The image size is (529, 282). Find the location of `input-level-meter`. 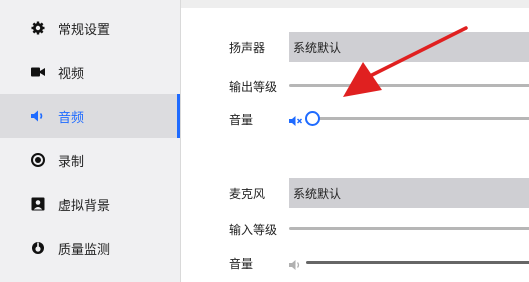

input-level-meter is located at coordinates (409, 228).